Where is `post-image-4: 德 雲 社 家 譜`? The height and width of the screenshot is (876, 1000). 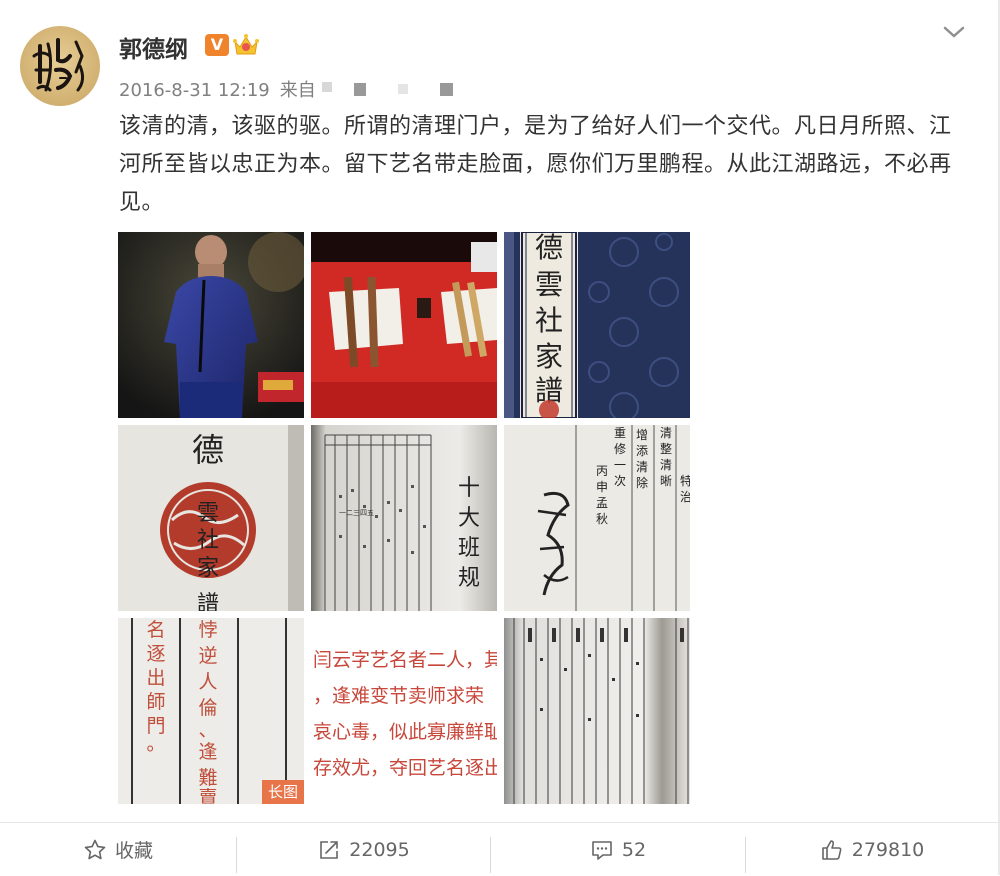
post-image-4: 德 雲 社 家 譜 is located at coordinates (211, 518).